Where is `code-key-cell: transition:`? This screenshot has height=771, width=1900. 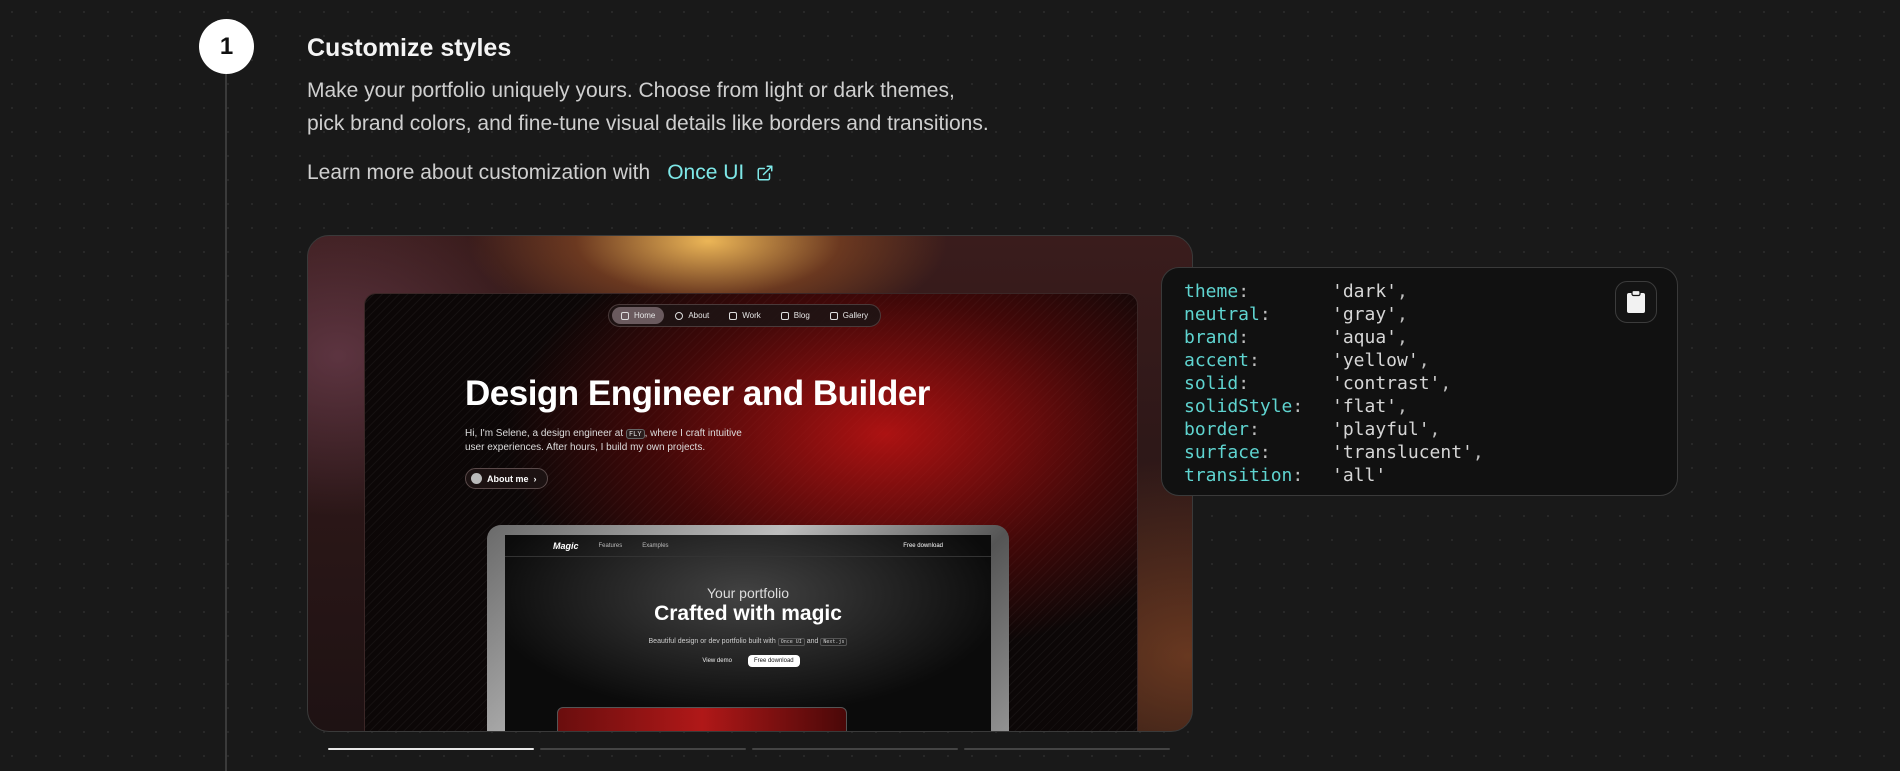
code-key-cell: transition: is located at coordinates (1258, 475).